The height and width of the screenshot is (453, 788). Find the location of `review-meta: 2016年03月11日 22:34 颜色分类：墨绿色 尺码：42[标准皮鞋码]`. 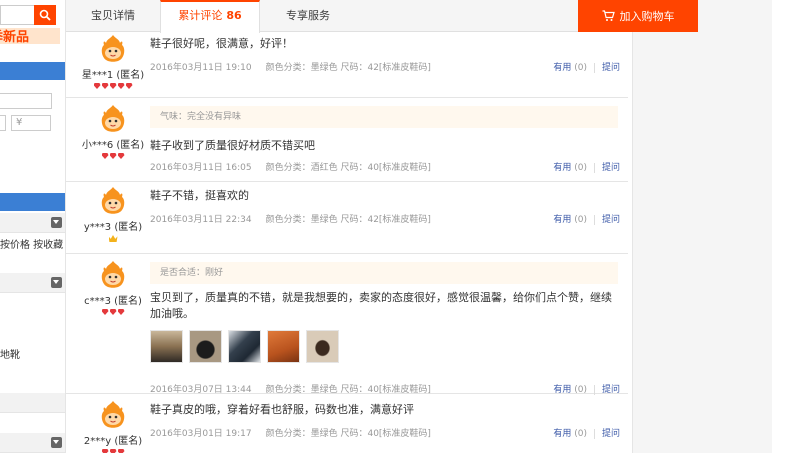

review-meta: 2016年03月11日 22:34 颜色分类：墨绿色 尺码：42[标准皮鞋码] is located at coordinates (290, 218).